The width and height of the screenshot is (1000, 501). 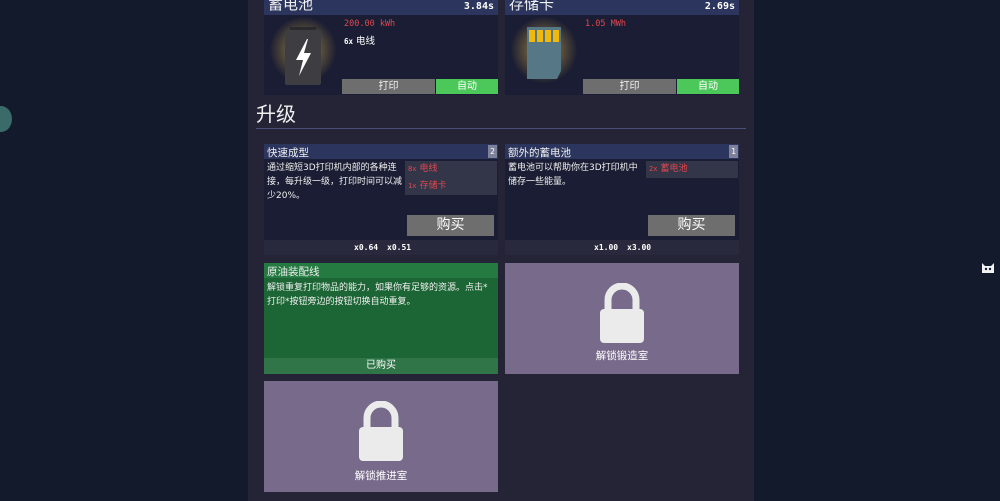 What do you see at coordinates (492, 151) in the screenshot?
I see `upgrade-level-badge: 2` at bounding box center [492, 151].